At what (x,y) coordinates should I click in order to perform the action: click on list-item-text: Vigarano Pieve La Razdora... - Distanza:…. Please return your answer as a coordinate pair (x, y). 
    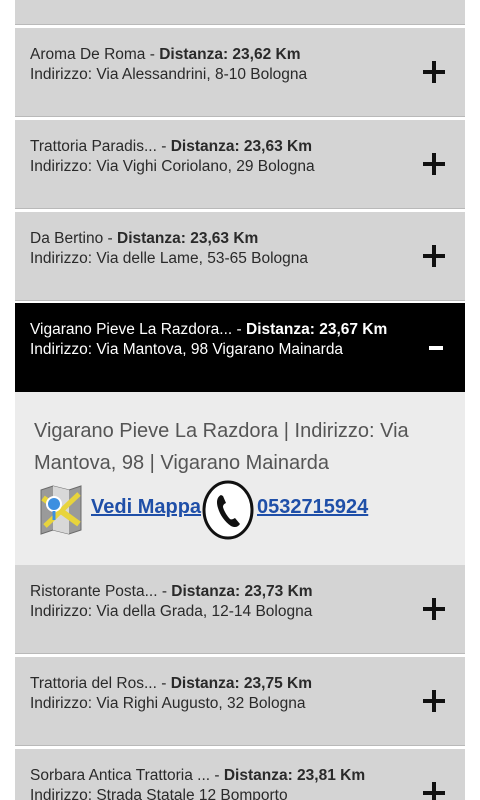
    Looking at the image, I should click on (212, 339).